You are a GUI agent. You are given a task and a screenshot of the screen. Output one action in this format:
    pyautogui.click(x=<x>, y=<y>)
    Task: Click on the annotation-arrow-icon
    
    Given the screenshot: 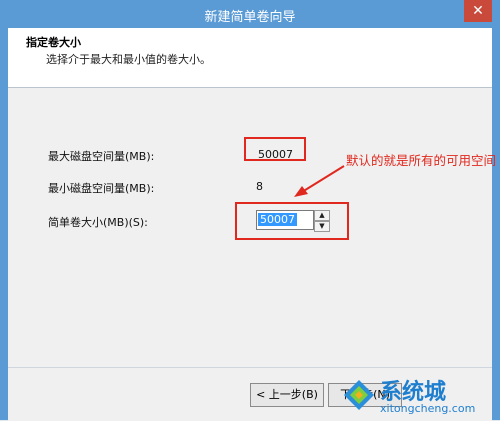 What is the action you would take?
    pyautogui.click(x=319, y=181)
    